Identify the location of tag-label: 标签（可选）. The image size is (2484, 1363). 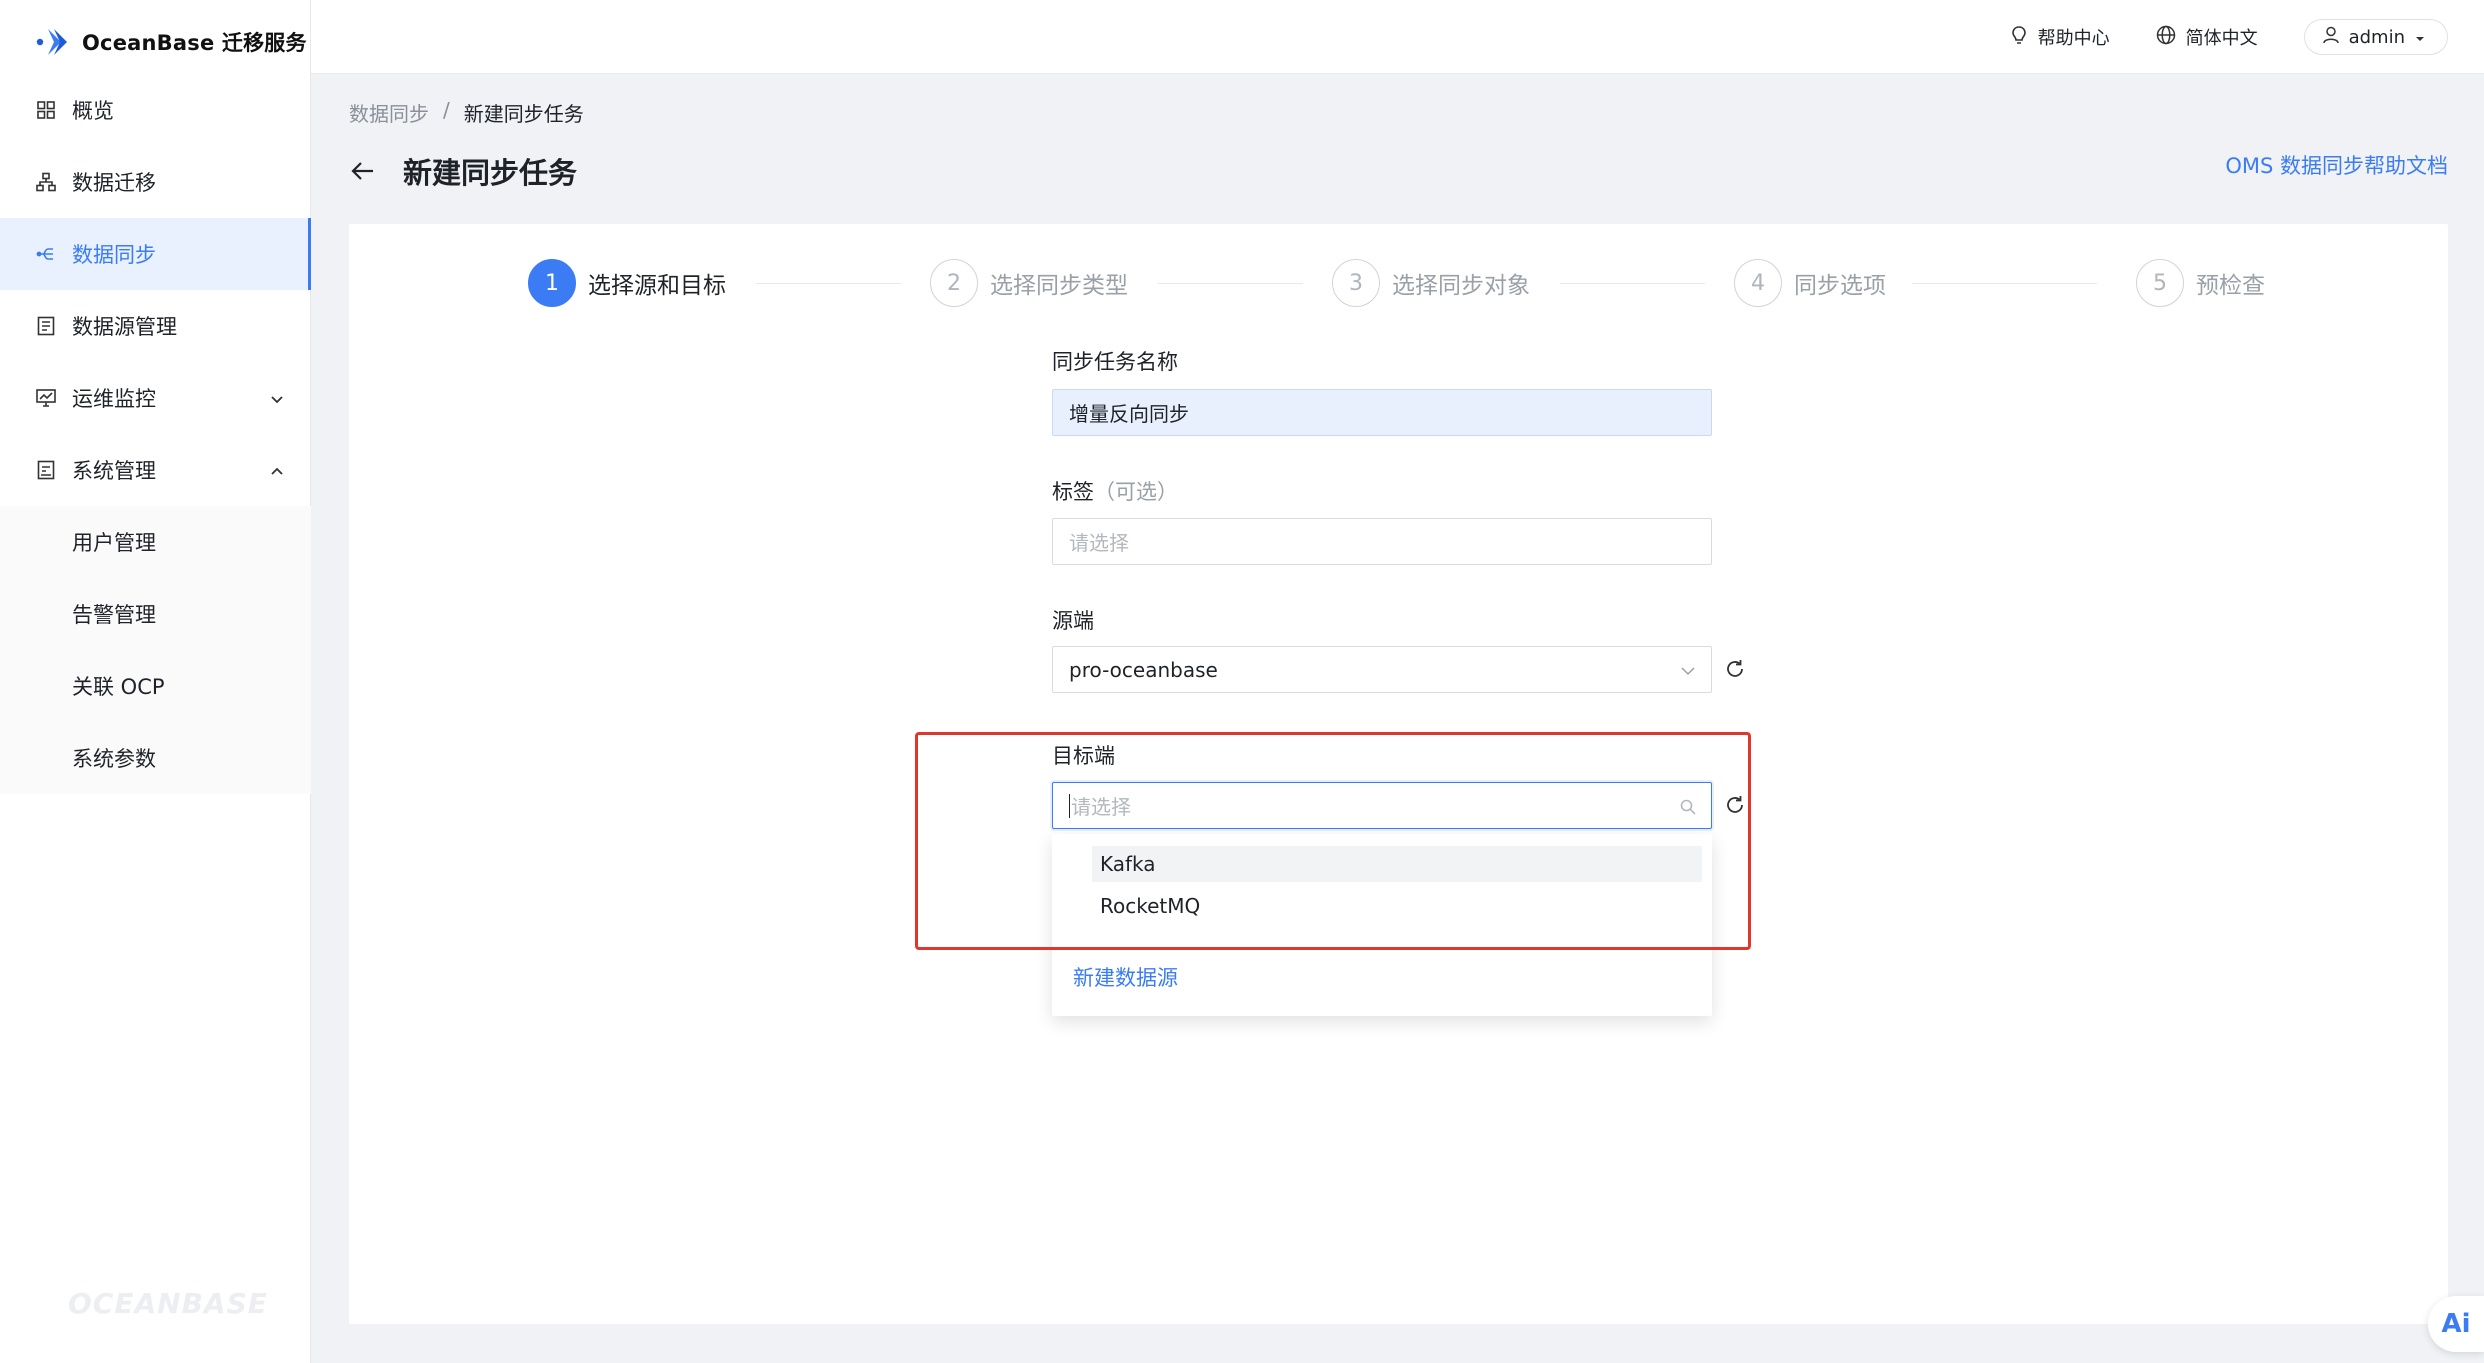
(1115, 491).